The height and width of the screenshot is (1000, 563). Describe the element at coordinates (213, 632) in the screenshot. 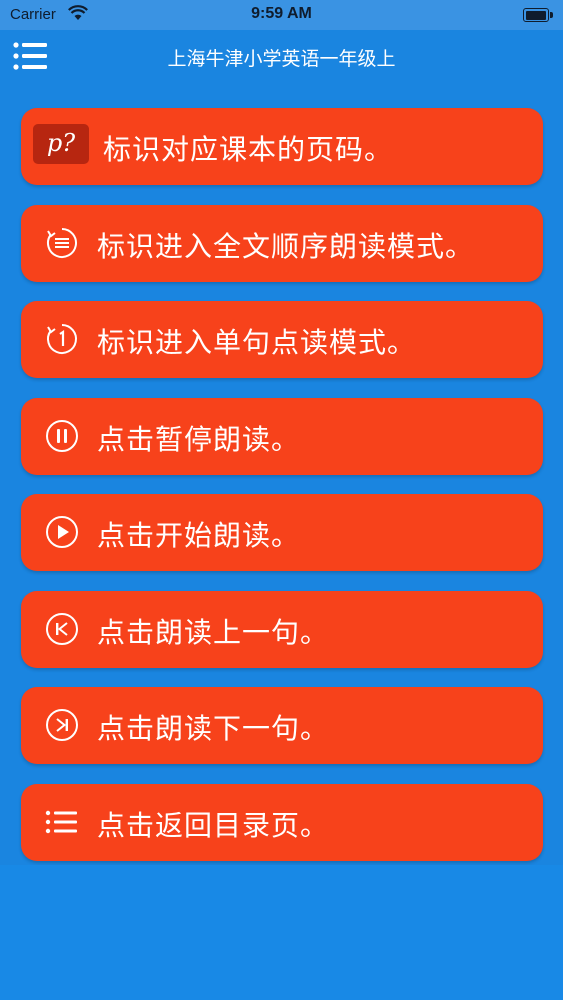

I see `help-item-label: 点击朗读上一句。` at that location.